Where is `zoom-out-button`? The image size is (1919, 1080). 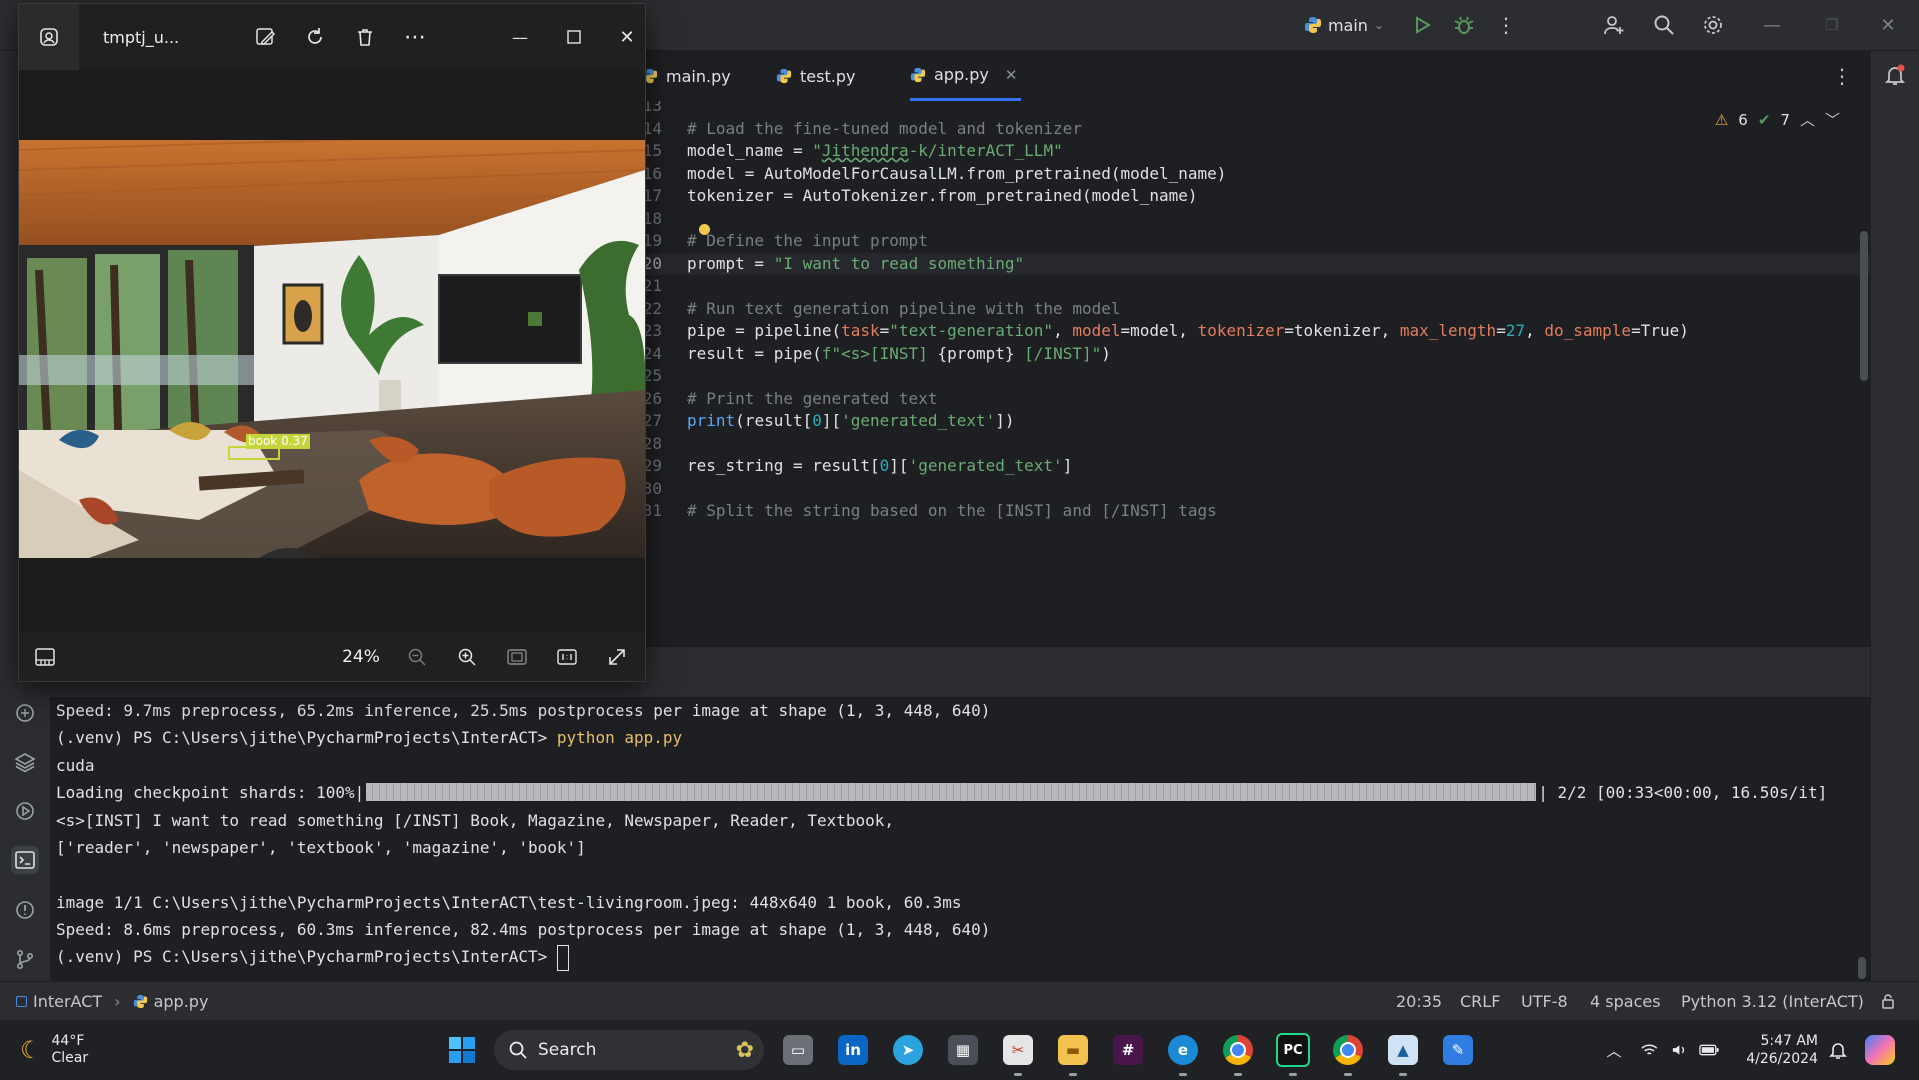 zoom-out-button is located at coordinates (417, 656).